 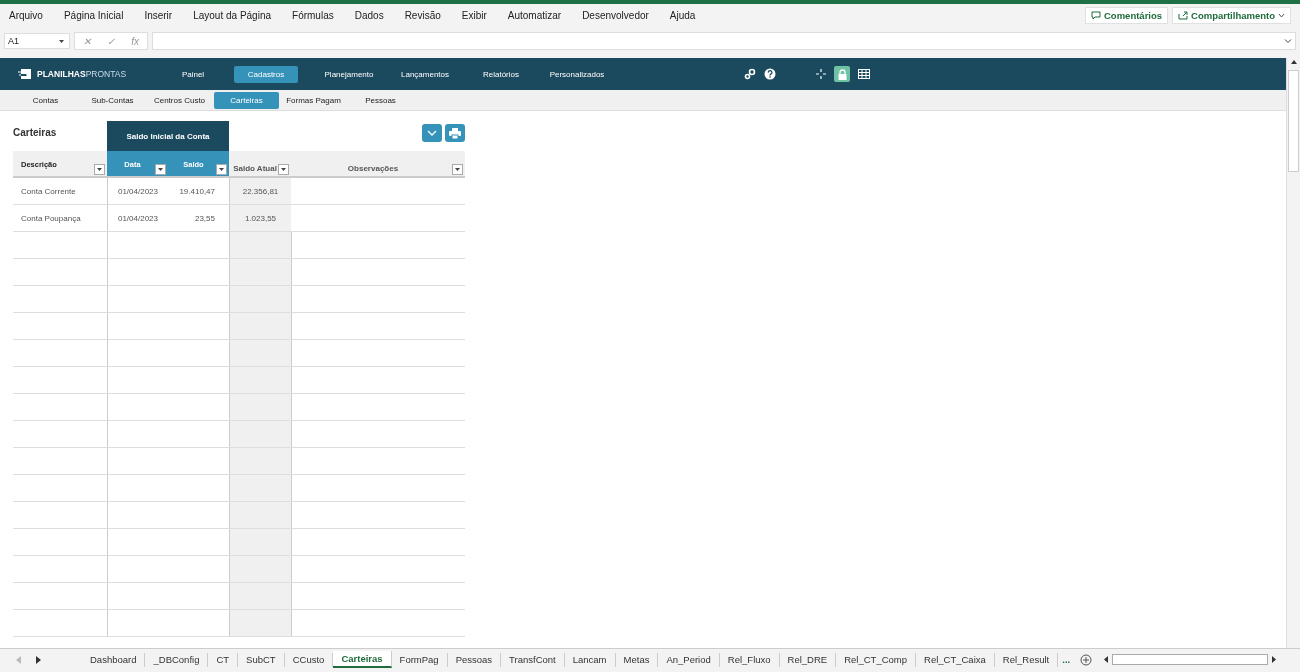 What do you see at coordinates (380, 100) in the screenshot?
I see `sub-tab: Pessoas` at bounding box center [380, 100].